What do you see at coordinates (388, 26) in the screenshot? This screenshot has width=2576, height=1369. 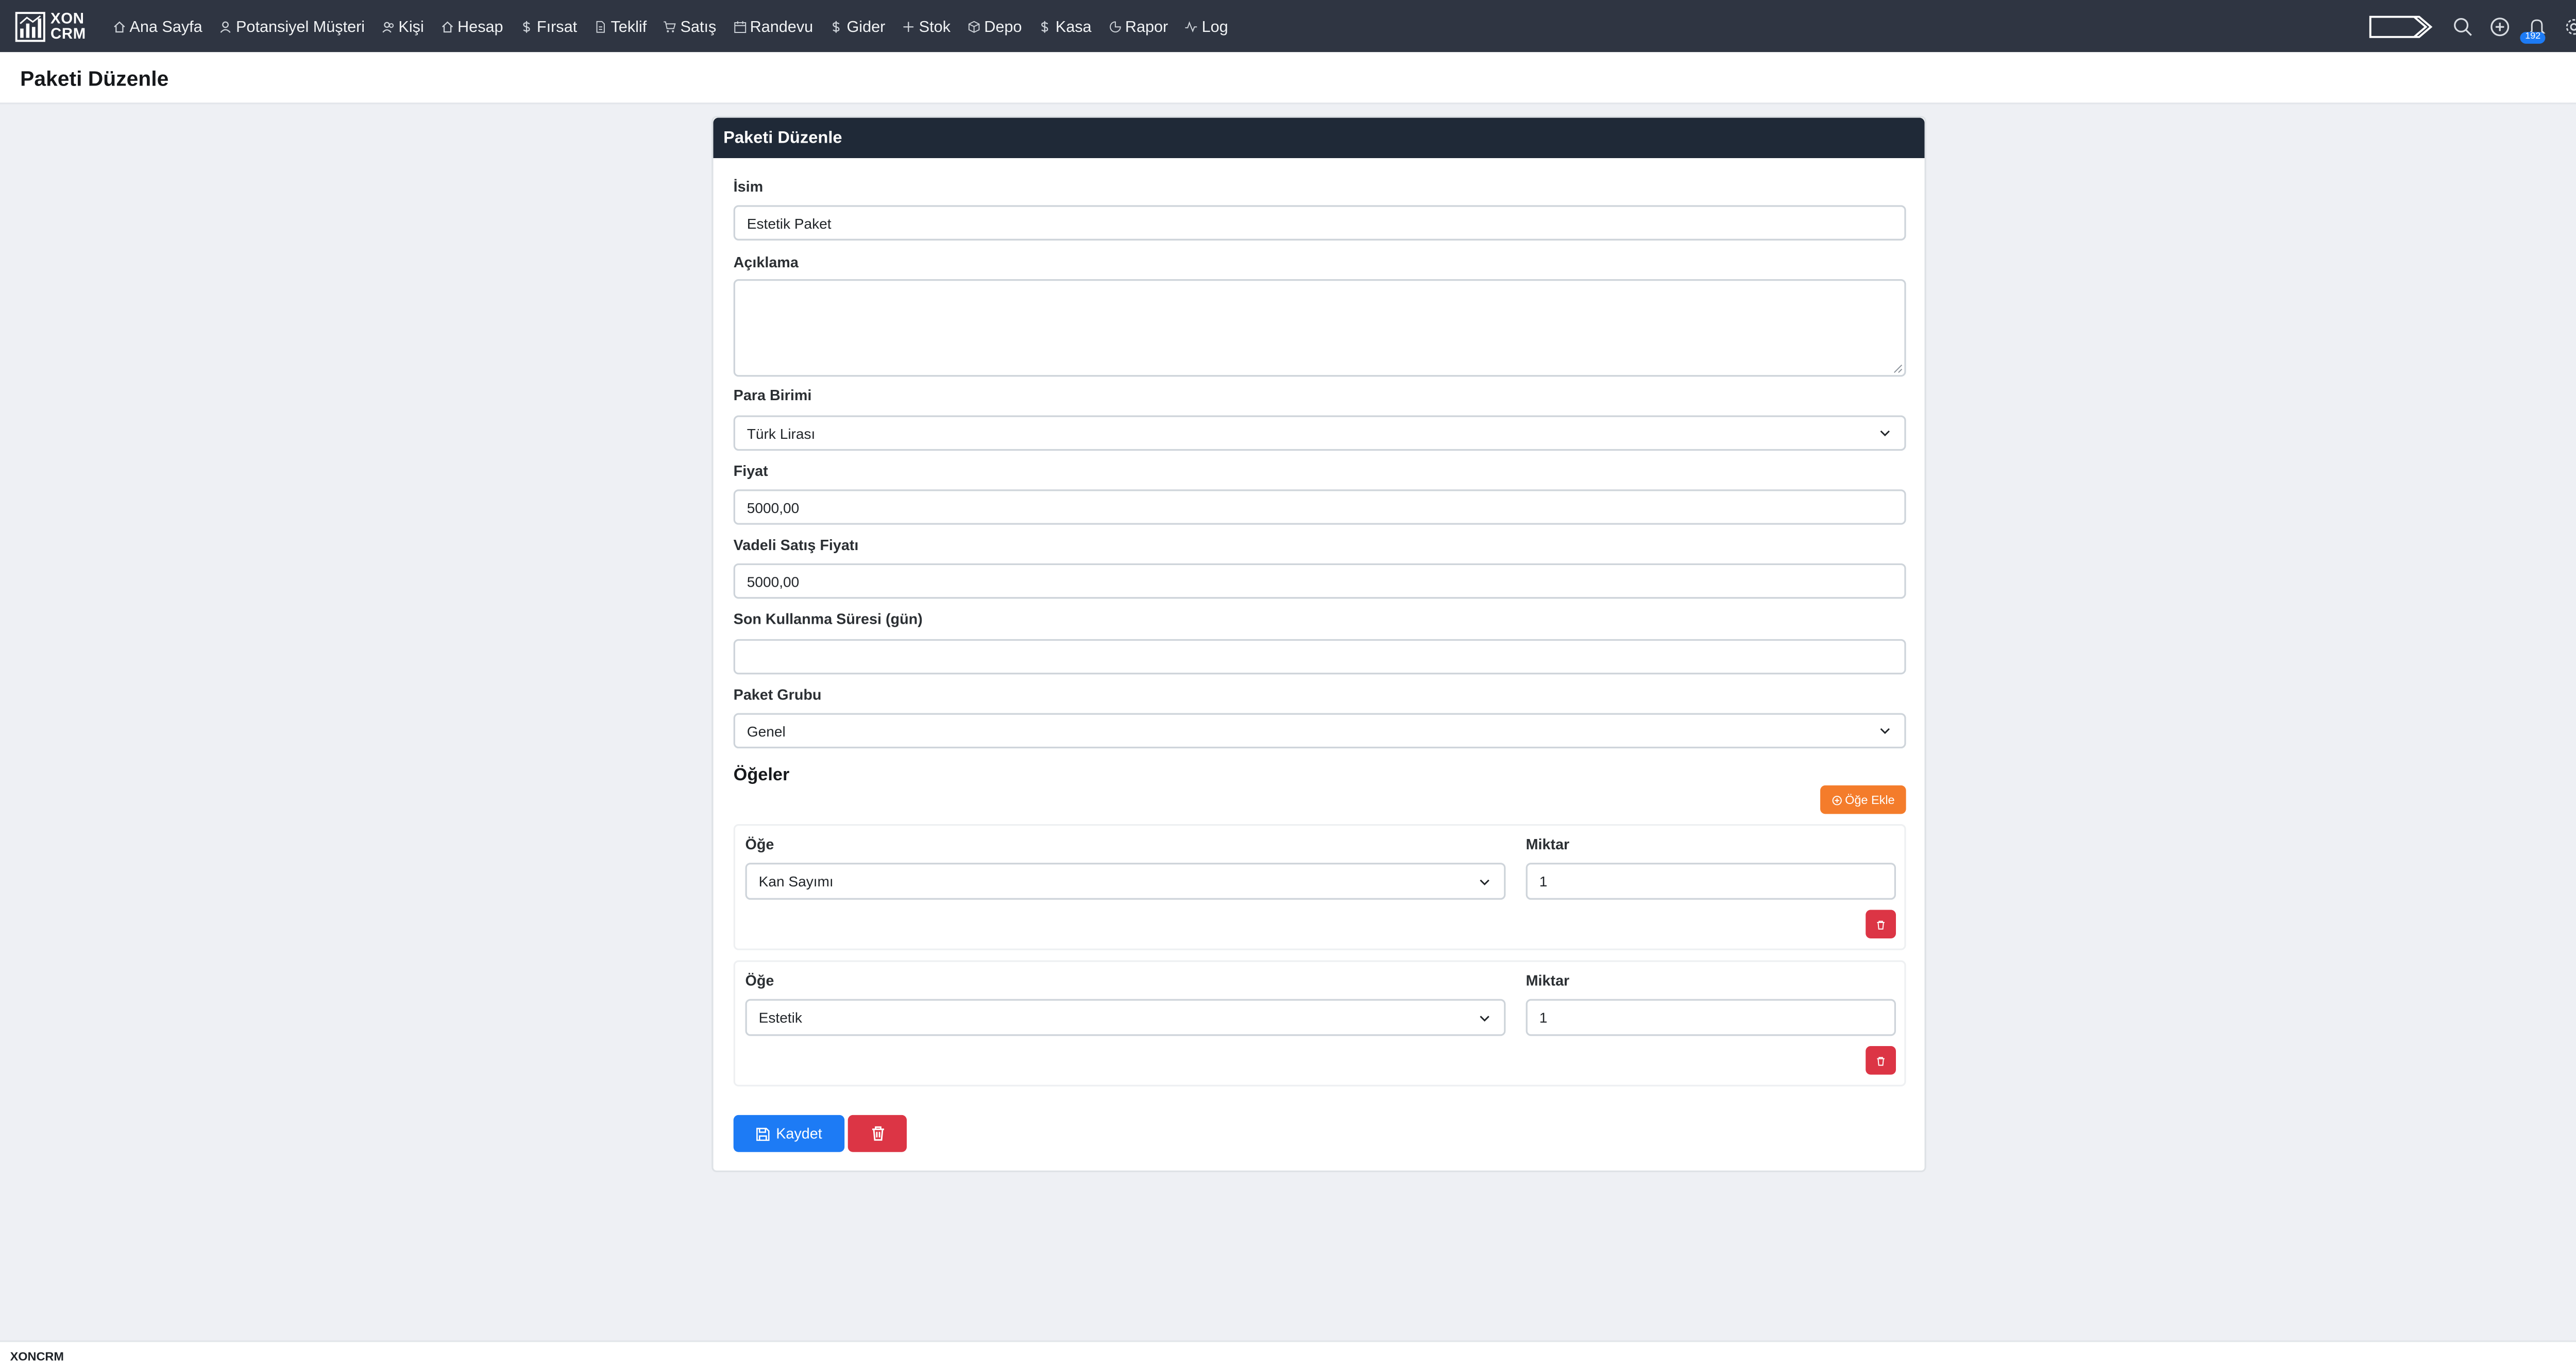 I see `users-icon` at bounding box center [388, 26].